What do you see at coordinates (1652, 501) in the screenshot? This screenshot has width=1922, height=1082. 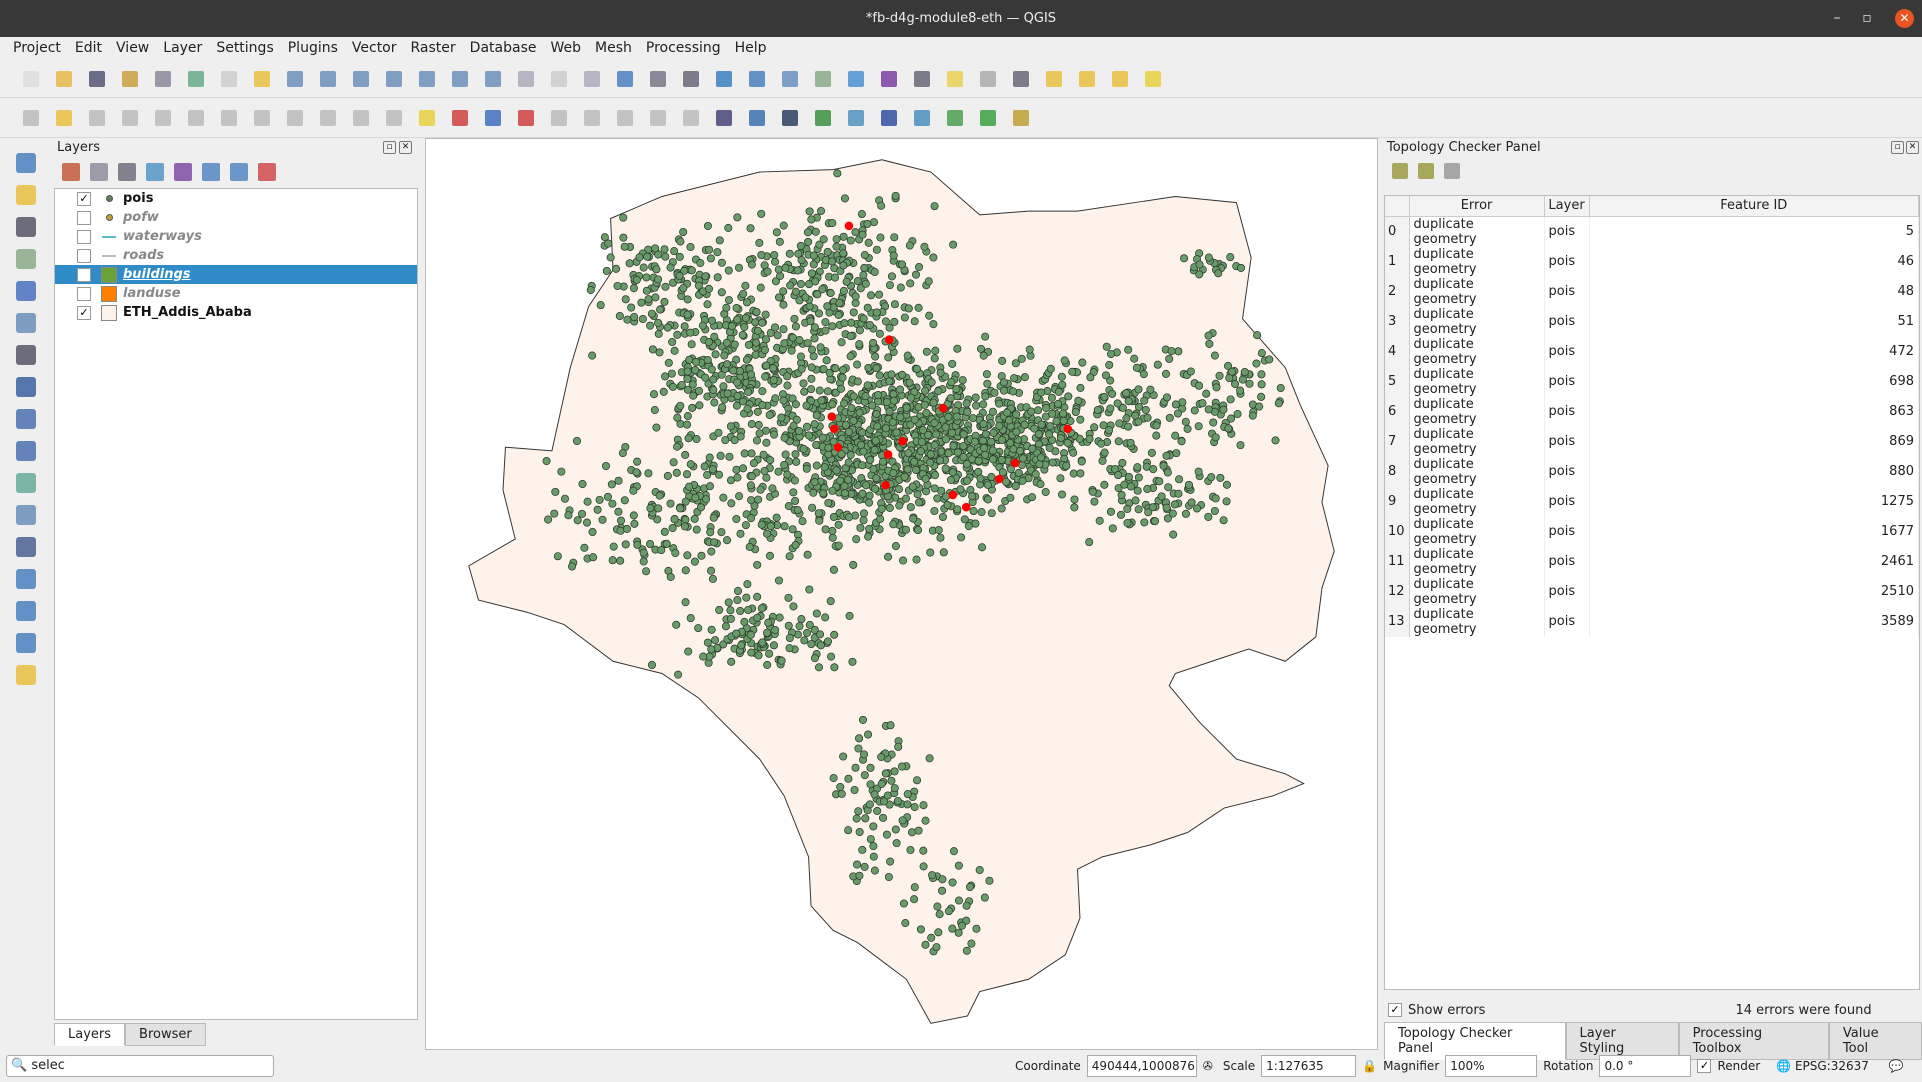 I see `error-row: 9 duplicate geometry pois 1275` at bounding box center [1652, 501].